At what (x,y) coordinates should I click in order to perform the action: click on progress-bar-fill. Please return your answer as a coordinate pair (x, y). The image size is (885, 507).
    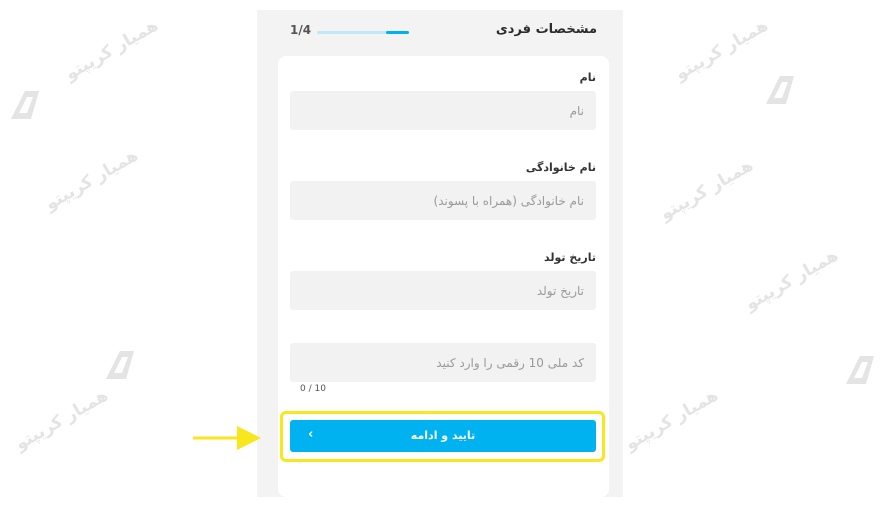
    Looking at the image, I should click on (397, 32).